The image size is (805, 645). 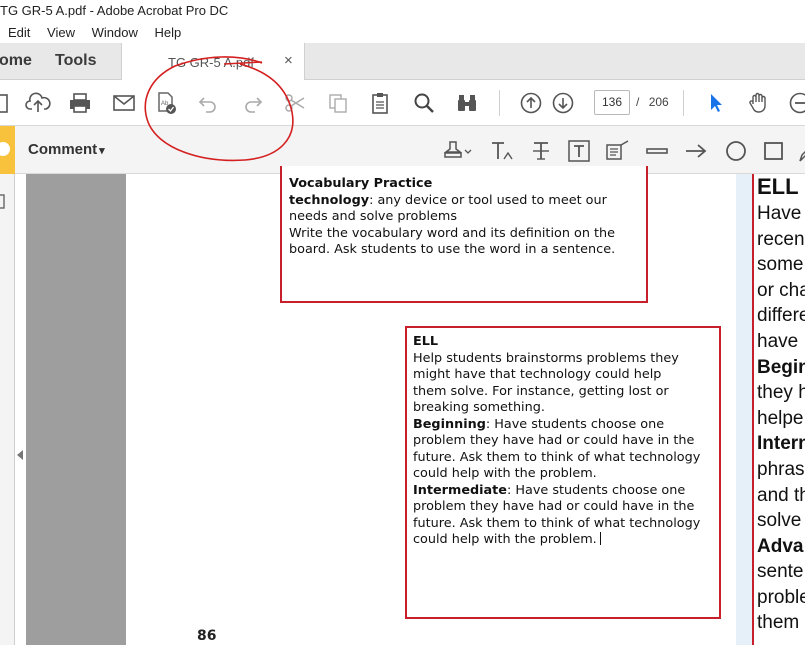 What do you see at coordinates (424, 103) in the screenshot?
I see `search-icon` at bounding box center [424, 103].